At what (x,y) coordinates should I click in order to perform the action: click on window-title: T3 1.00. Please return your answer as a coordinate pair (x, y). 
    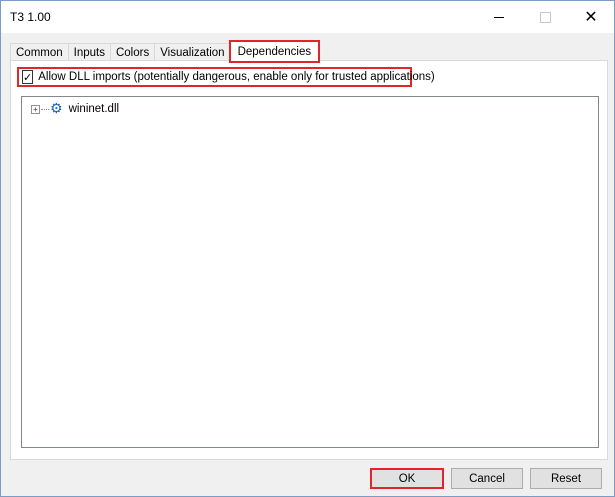
    Looking at the image, I should click on (30, 17).